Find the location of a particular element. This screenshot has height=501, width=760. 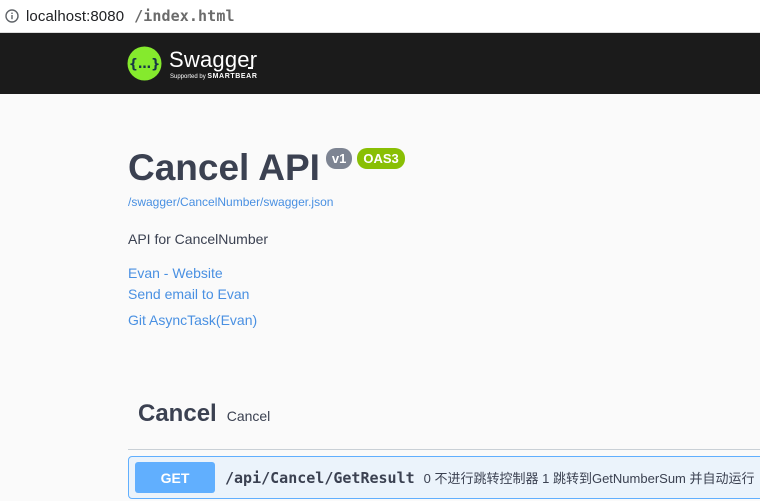

info-icon is located at coordinates (12, 16).